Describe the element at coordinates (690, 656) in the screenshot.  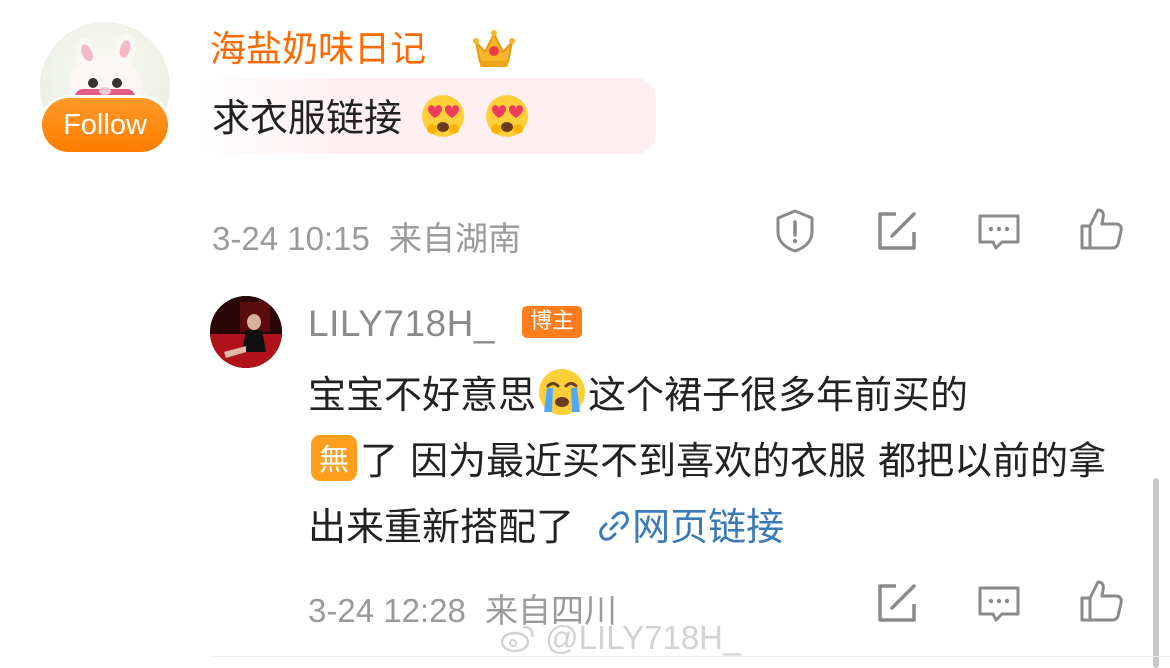
I see `divider` at that location.